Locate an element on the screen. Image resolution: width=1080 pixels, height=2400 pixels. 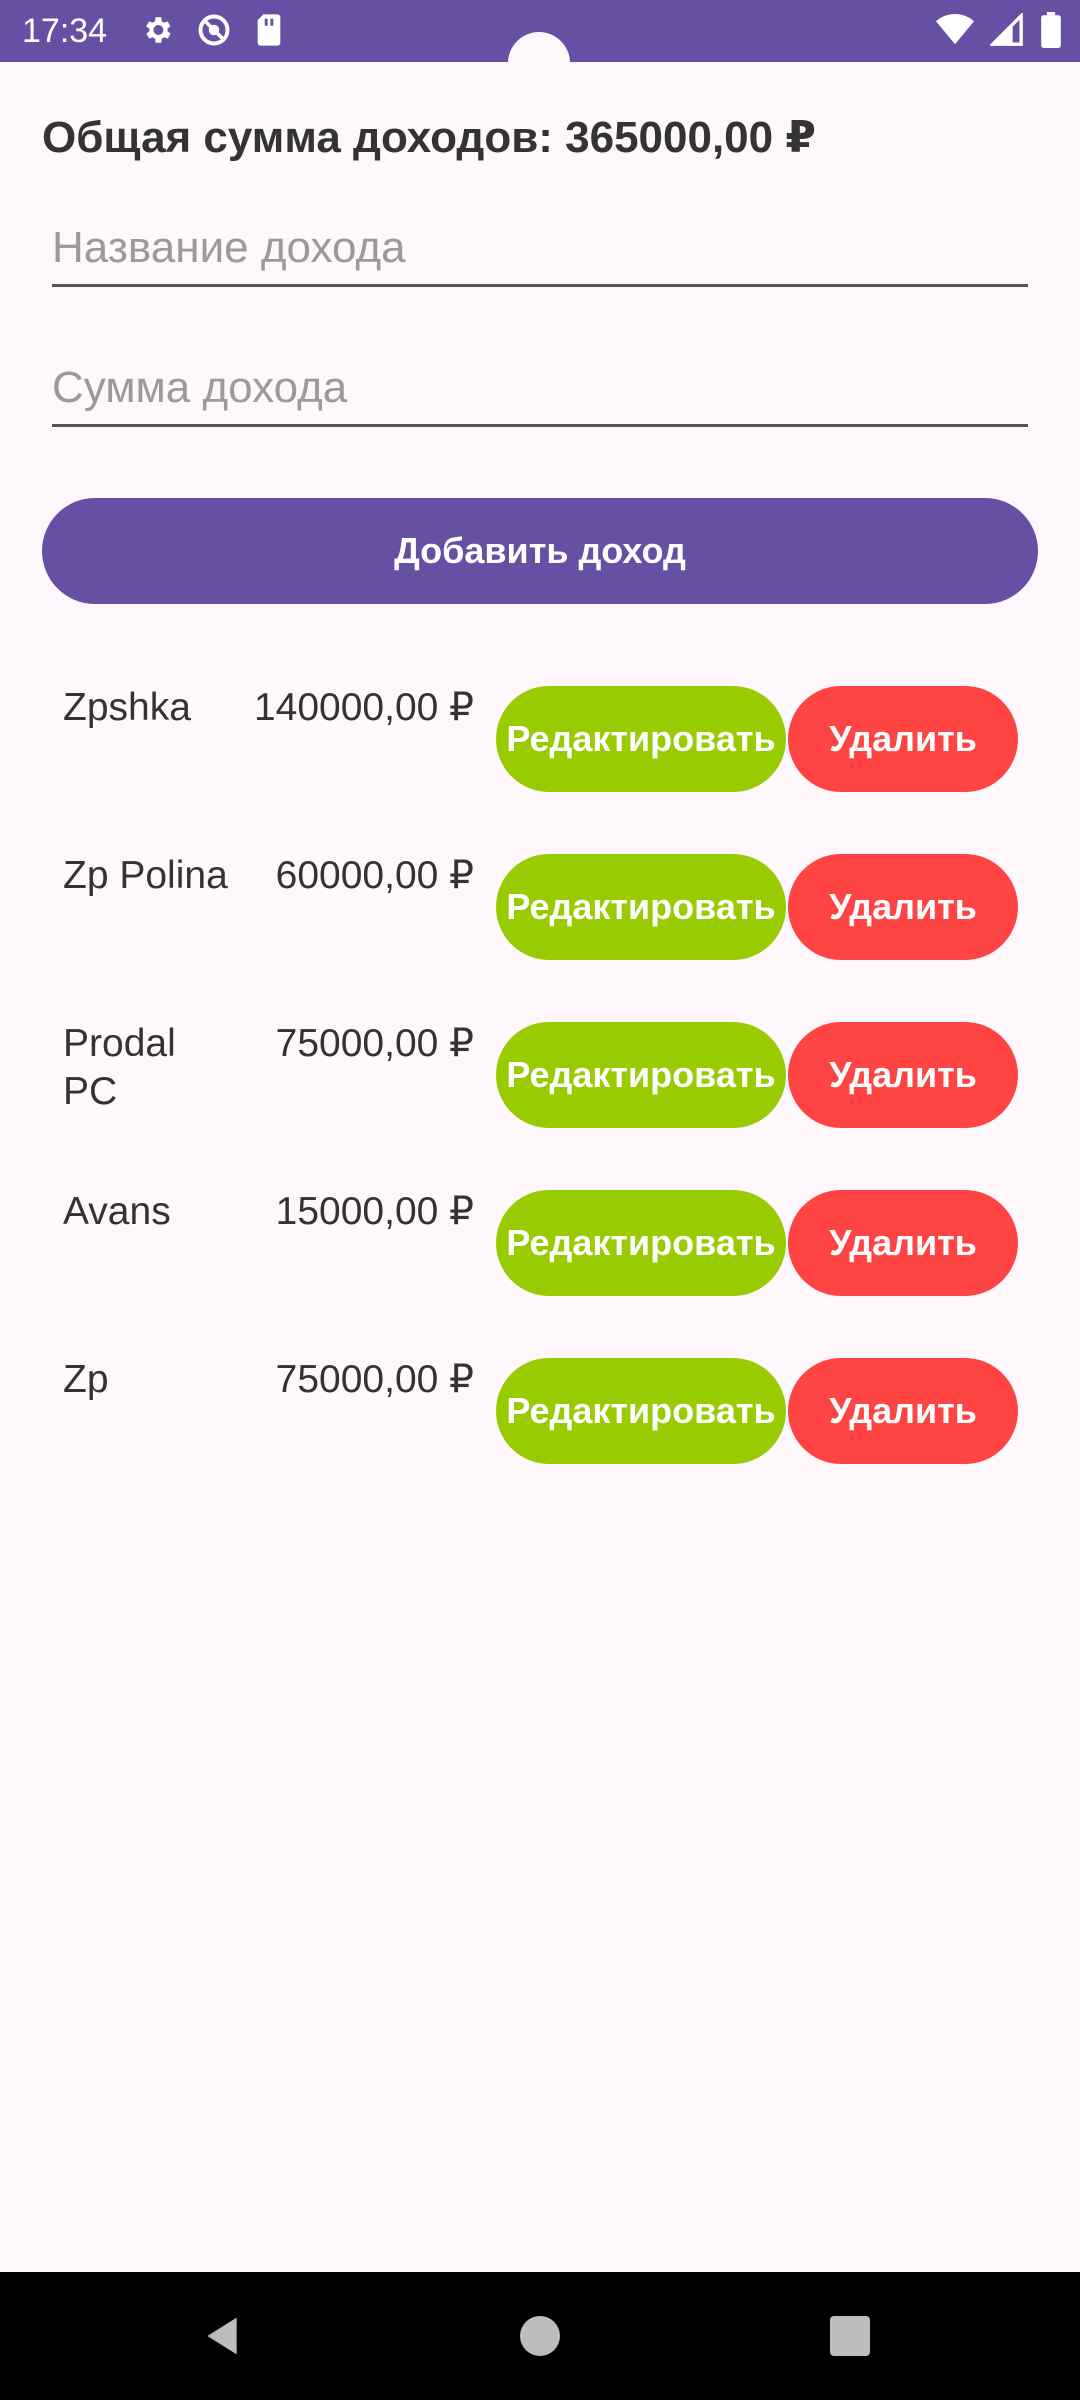
gear-icon is located at coordinates (158, 30).